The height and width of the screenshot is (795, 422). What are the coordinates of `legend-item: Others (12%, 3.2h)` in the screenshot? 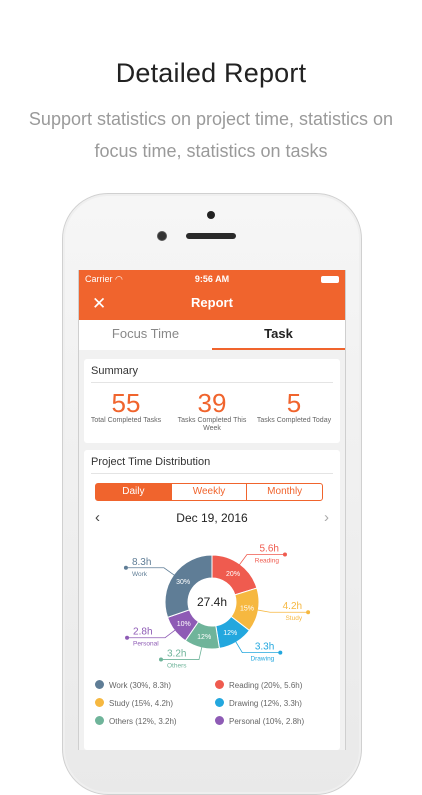 It's located at (155, 722).